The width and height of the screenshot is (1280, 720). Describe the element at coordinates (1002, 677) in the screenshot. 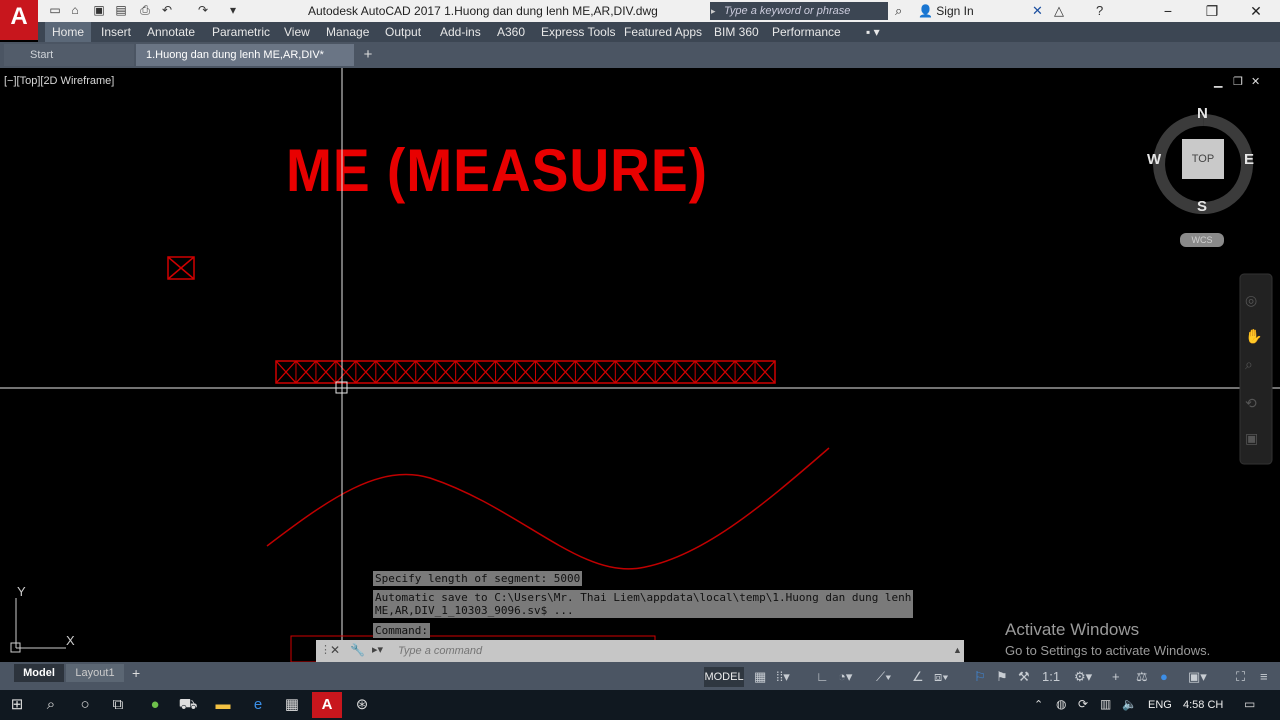

I see `autoscale-icon: ⚑` at that location.